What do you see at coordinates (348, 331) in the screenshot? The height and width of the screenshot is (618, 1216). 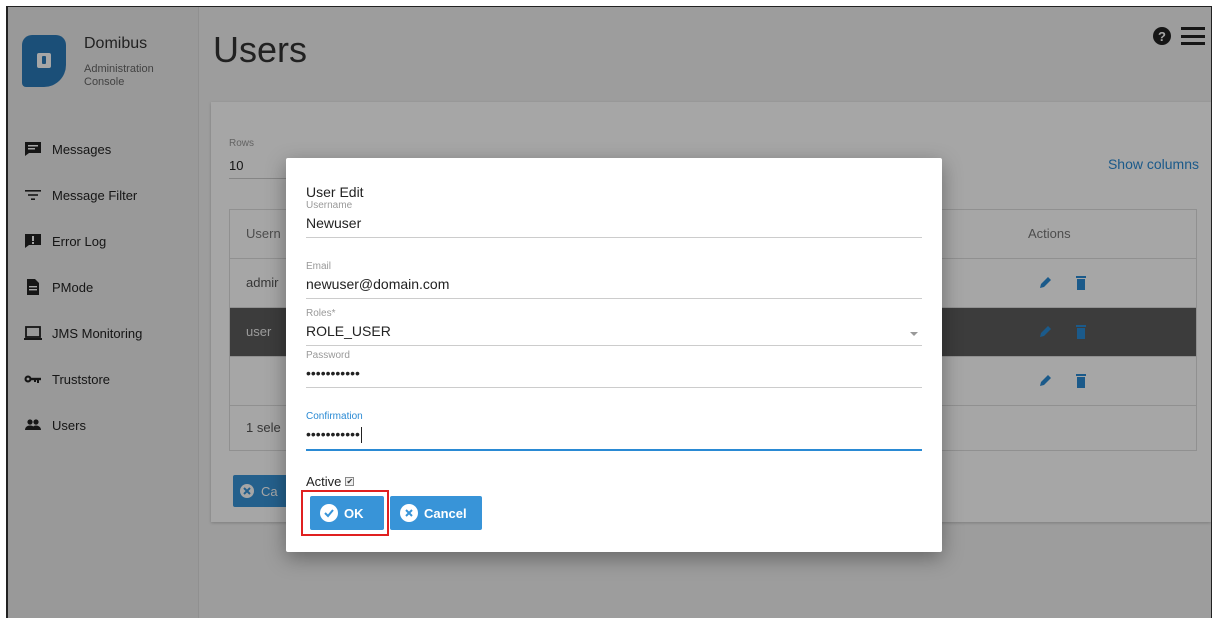 I see `roles-value: ROLE_USER` at bounding box center [348, 331].